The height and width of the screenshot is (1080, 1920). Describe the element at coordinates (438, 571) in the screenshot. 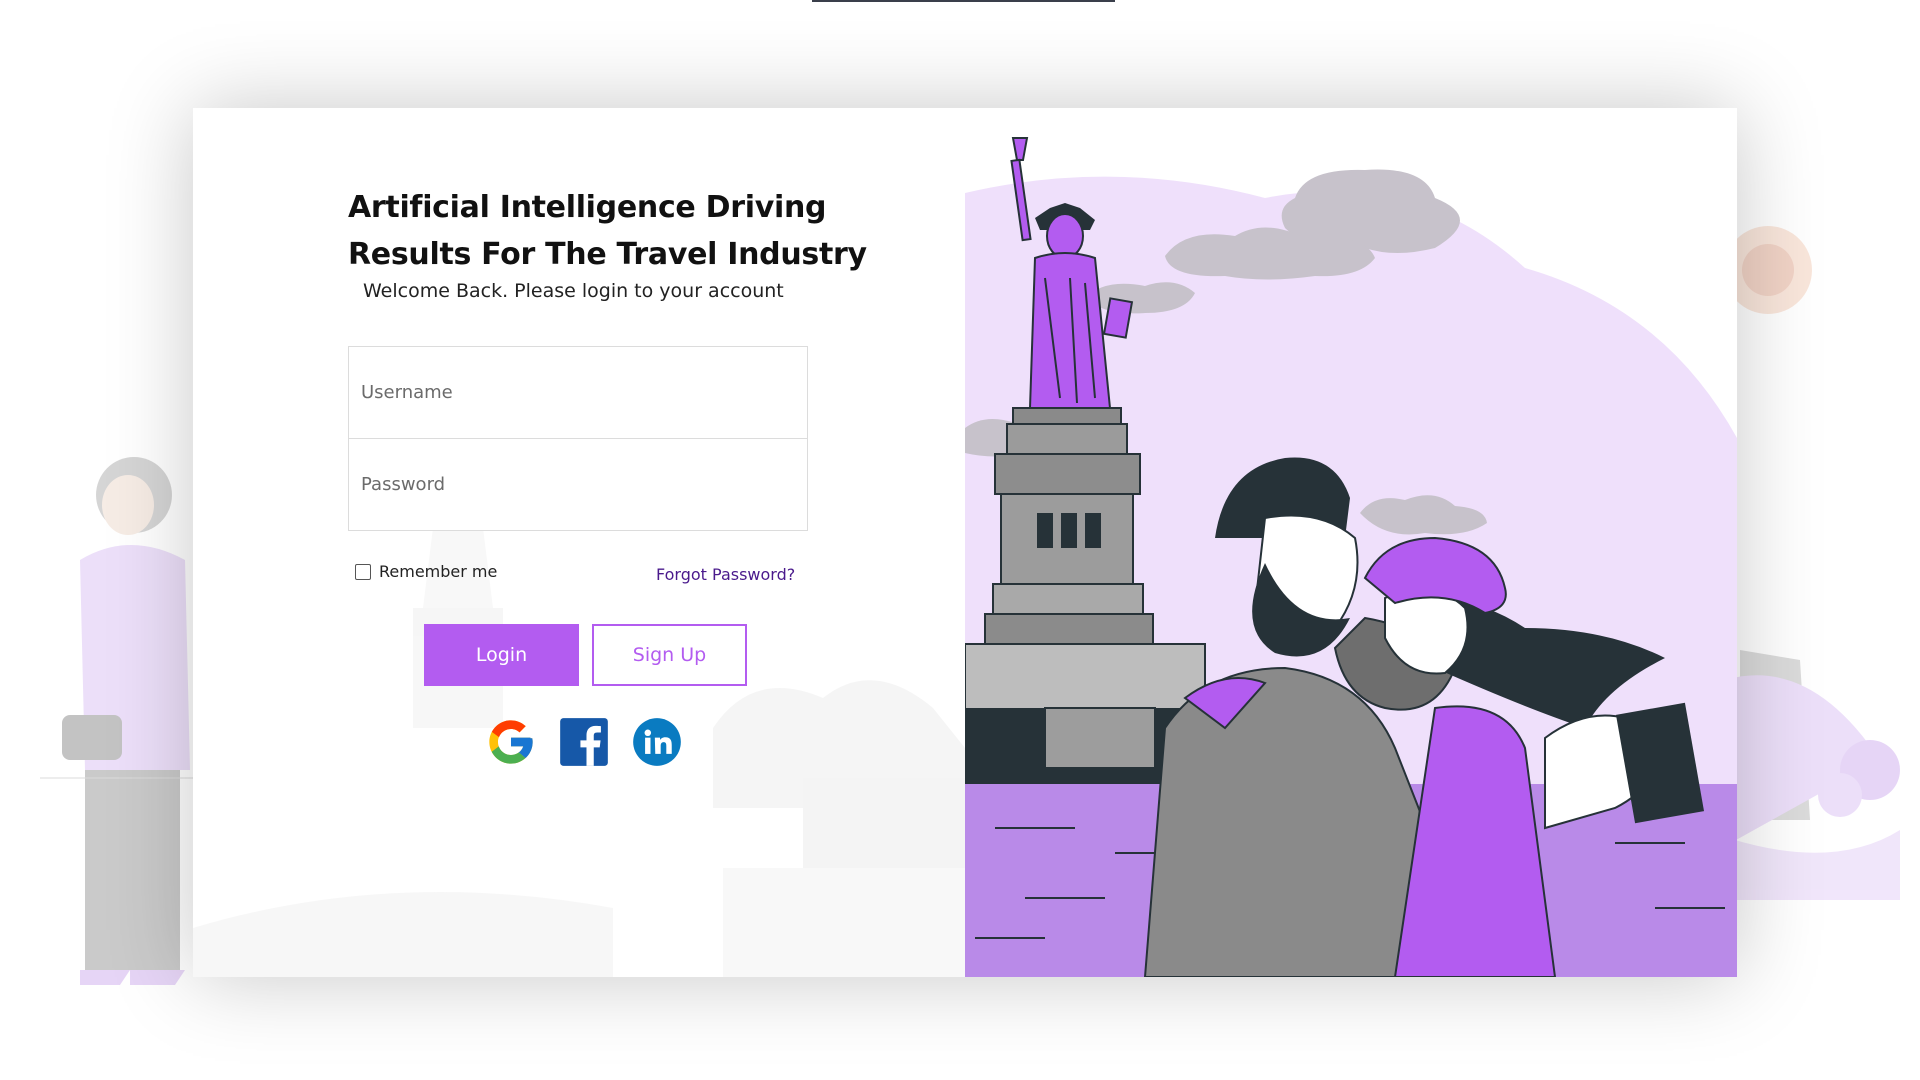

I see `remember-me-label: Remember me` at that location.